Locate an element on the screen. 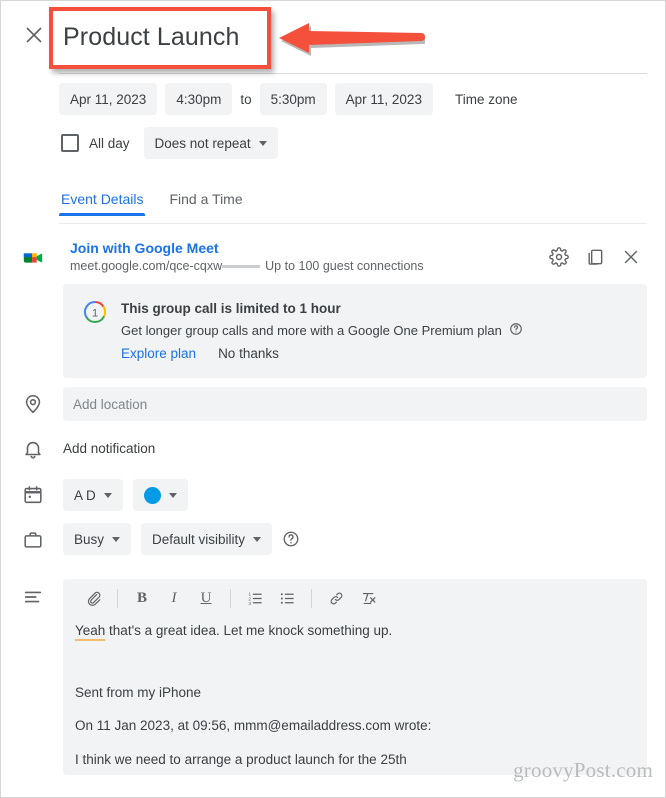 Image resolution: width=666 pixels, height=798 pixels. watermark: groovyPost.com is located at coordinates (583, 770).